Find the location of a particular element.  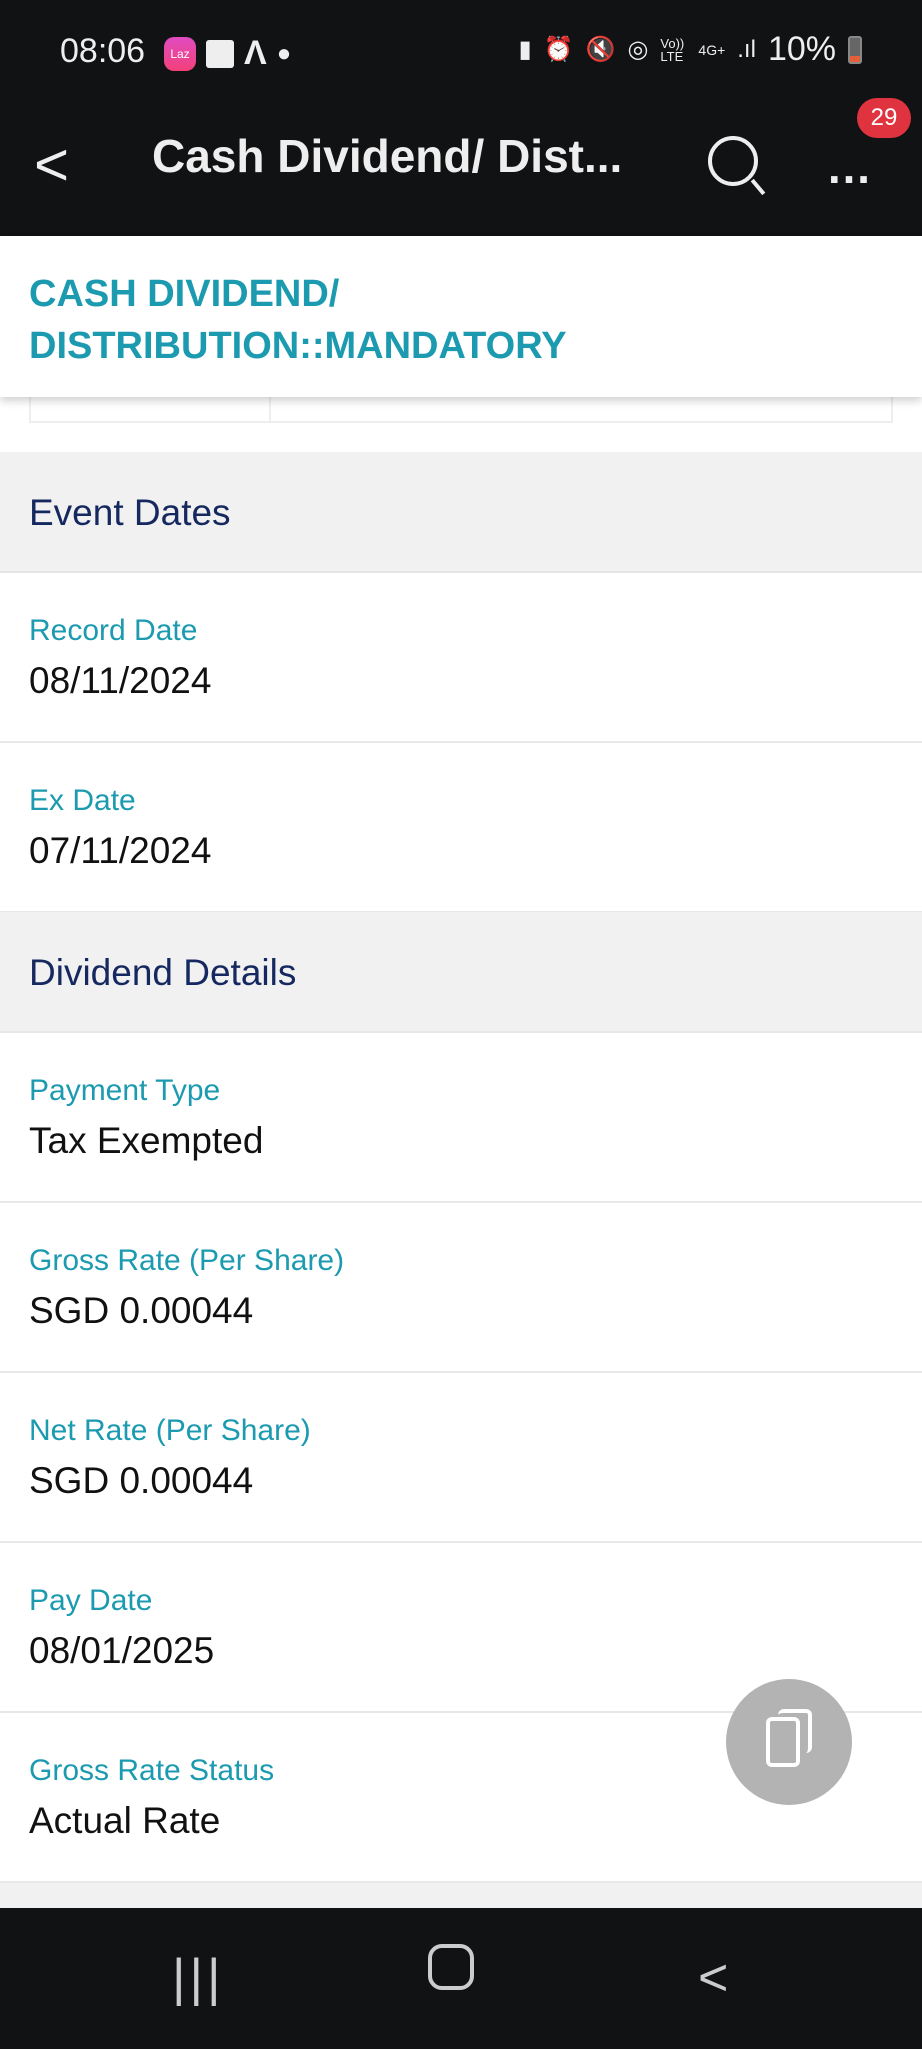

home-icon is located at coordinates (451, 1967).